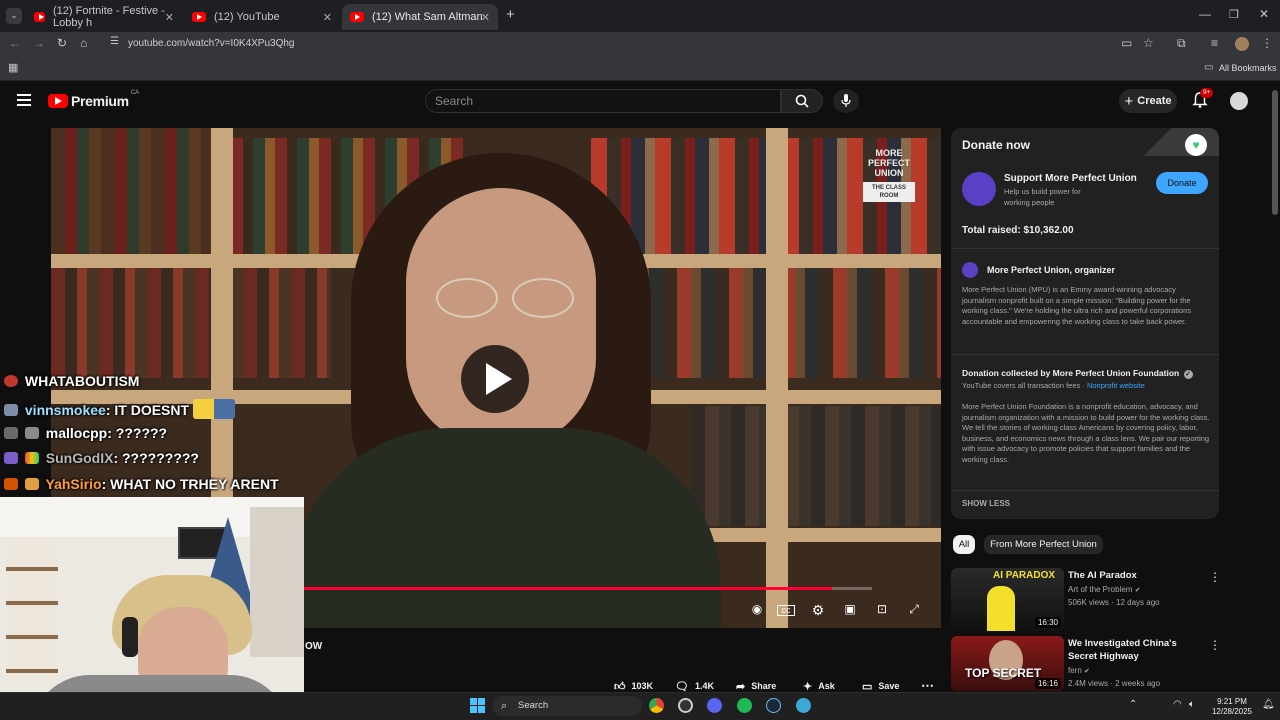 This screenshot has width=1280, height=720. Describe the element at coordinates (13, 67) in the screenshot. I see `apps-grid-icon: ▦` at that location.